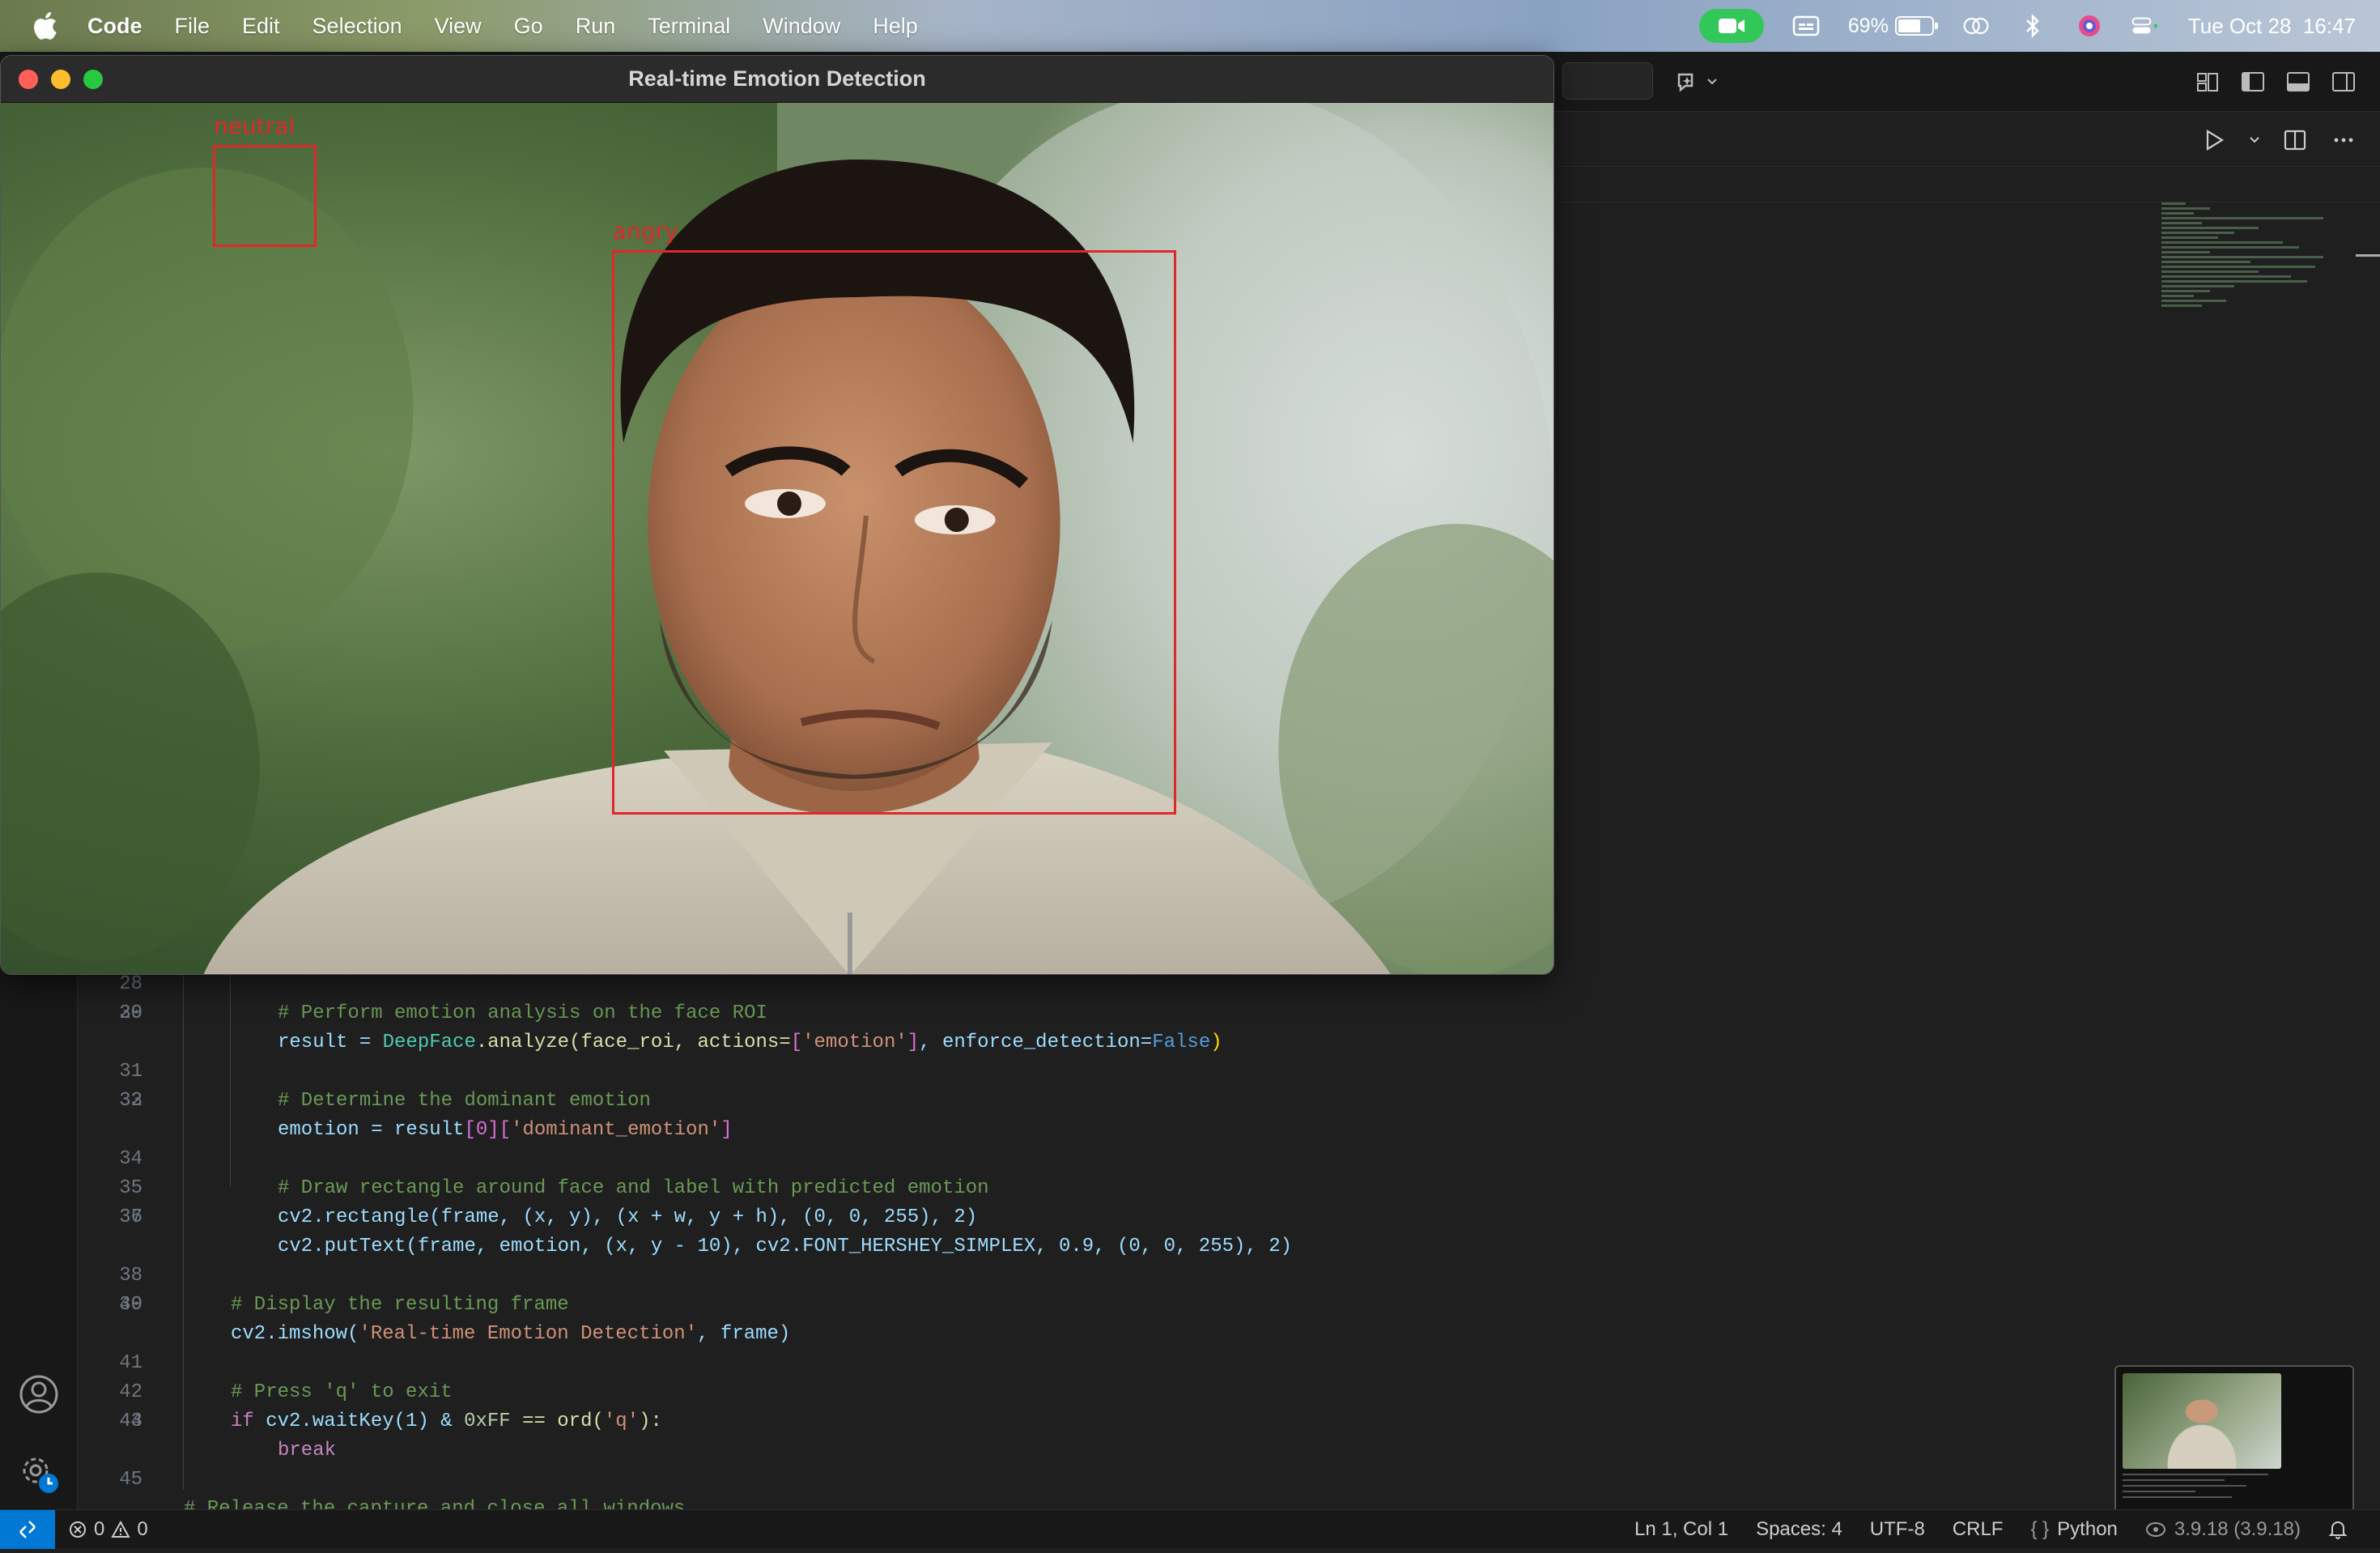  Describe the element at coordinates (1681, 1529) in the screenshot. I see `cursor-position: Ln 1, Col 1` at that location.